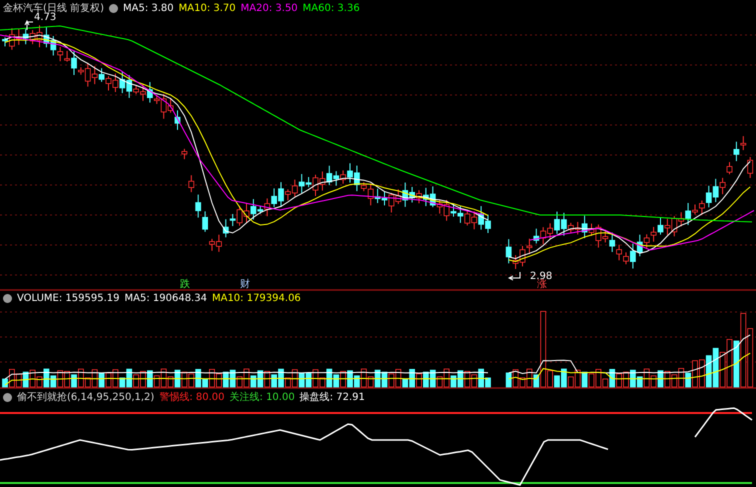  I want to click on indicator-value: MA5: 3.80, so click(148, 8).